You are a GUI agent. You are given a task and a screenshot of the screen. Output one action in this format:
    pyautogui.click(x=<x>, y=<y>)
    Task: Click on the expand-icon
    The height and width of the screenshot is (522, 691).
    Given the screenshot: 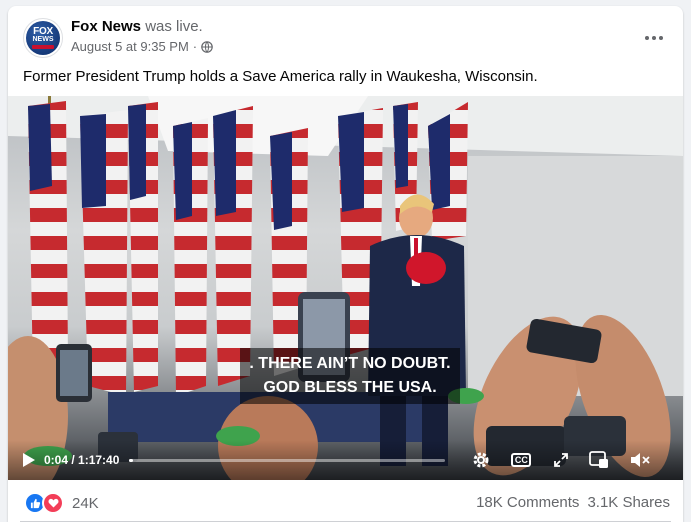 What is the action you would take?
    pyautogui.click(x=561, y=460)
    